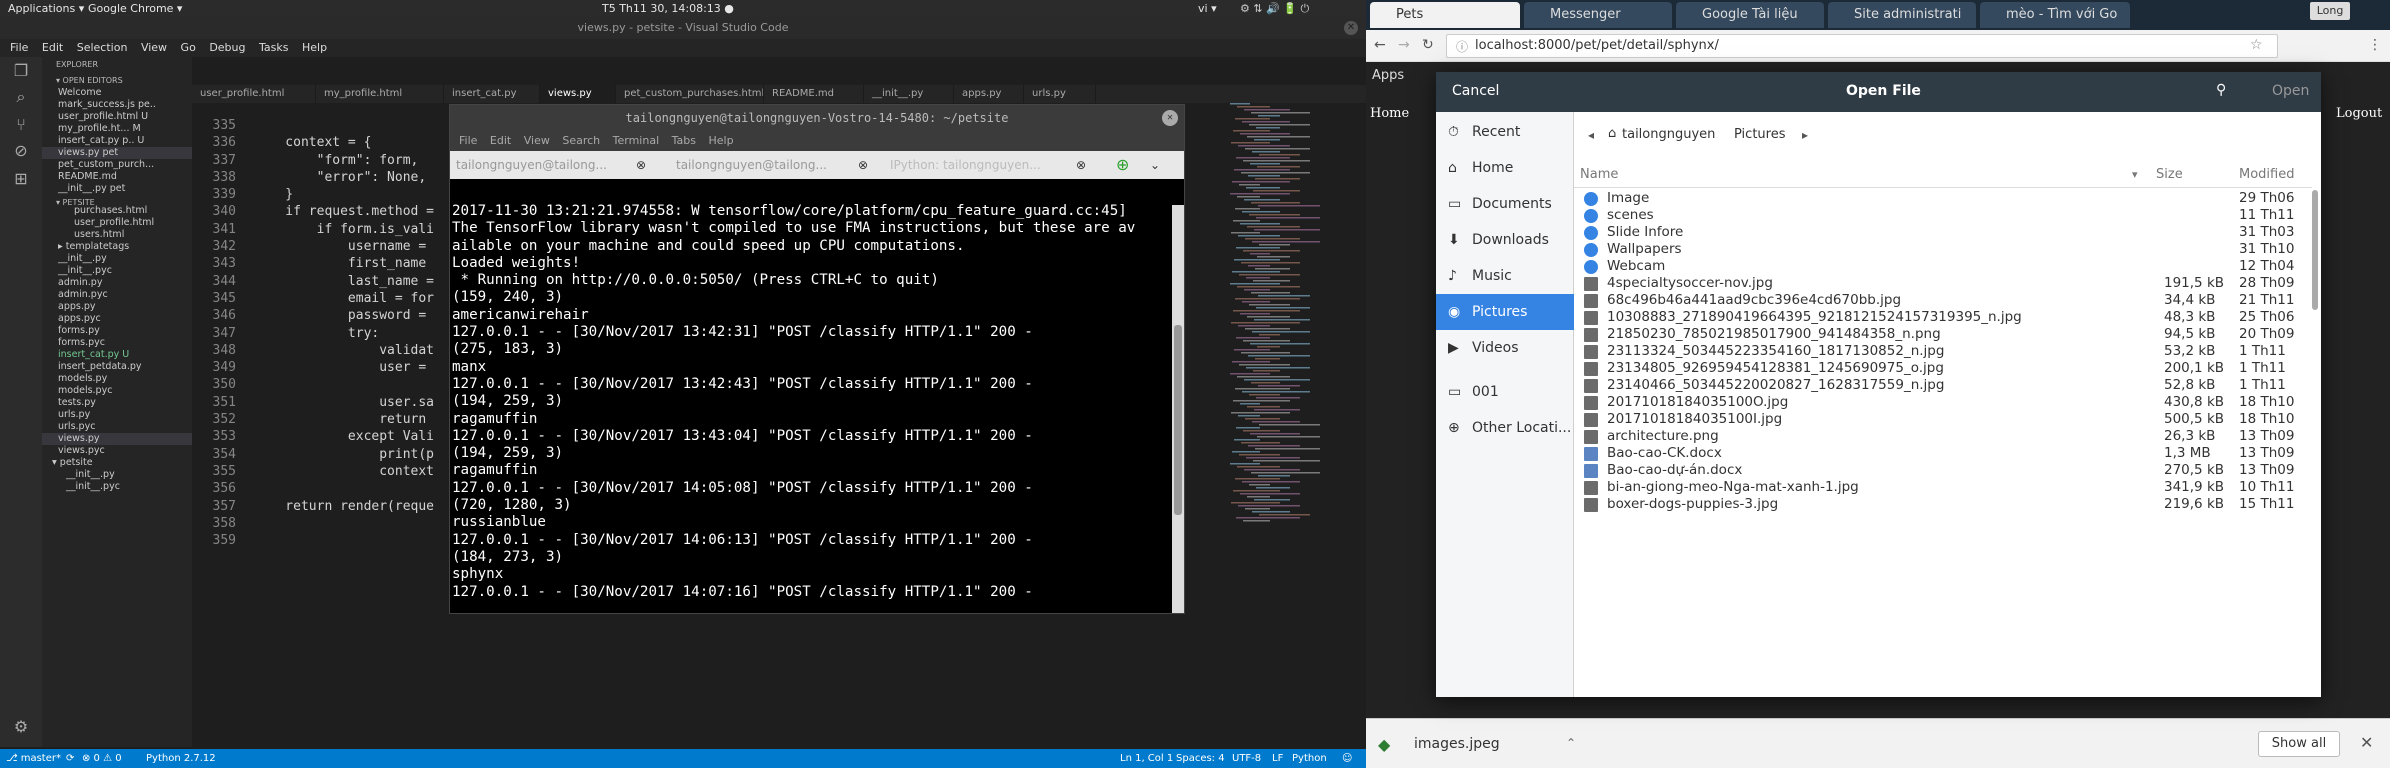  I want to click on code-line: context, so click(344, 471).